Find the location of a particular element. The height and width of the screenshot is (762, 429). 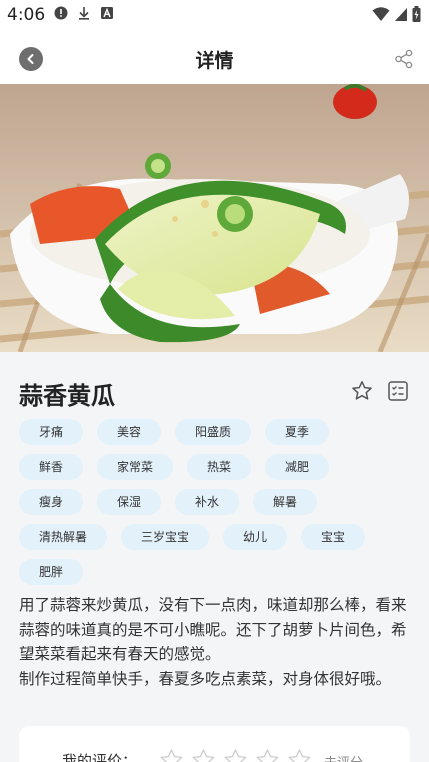

tag: 夏季 is located at coordinates (297, 432).